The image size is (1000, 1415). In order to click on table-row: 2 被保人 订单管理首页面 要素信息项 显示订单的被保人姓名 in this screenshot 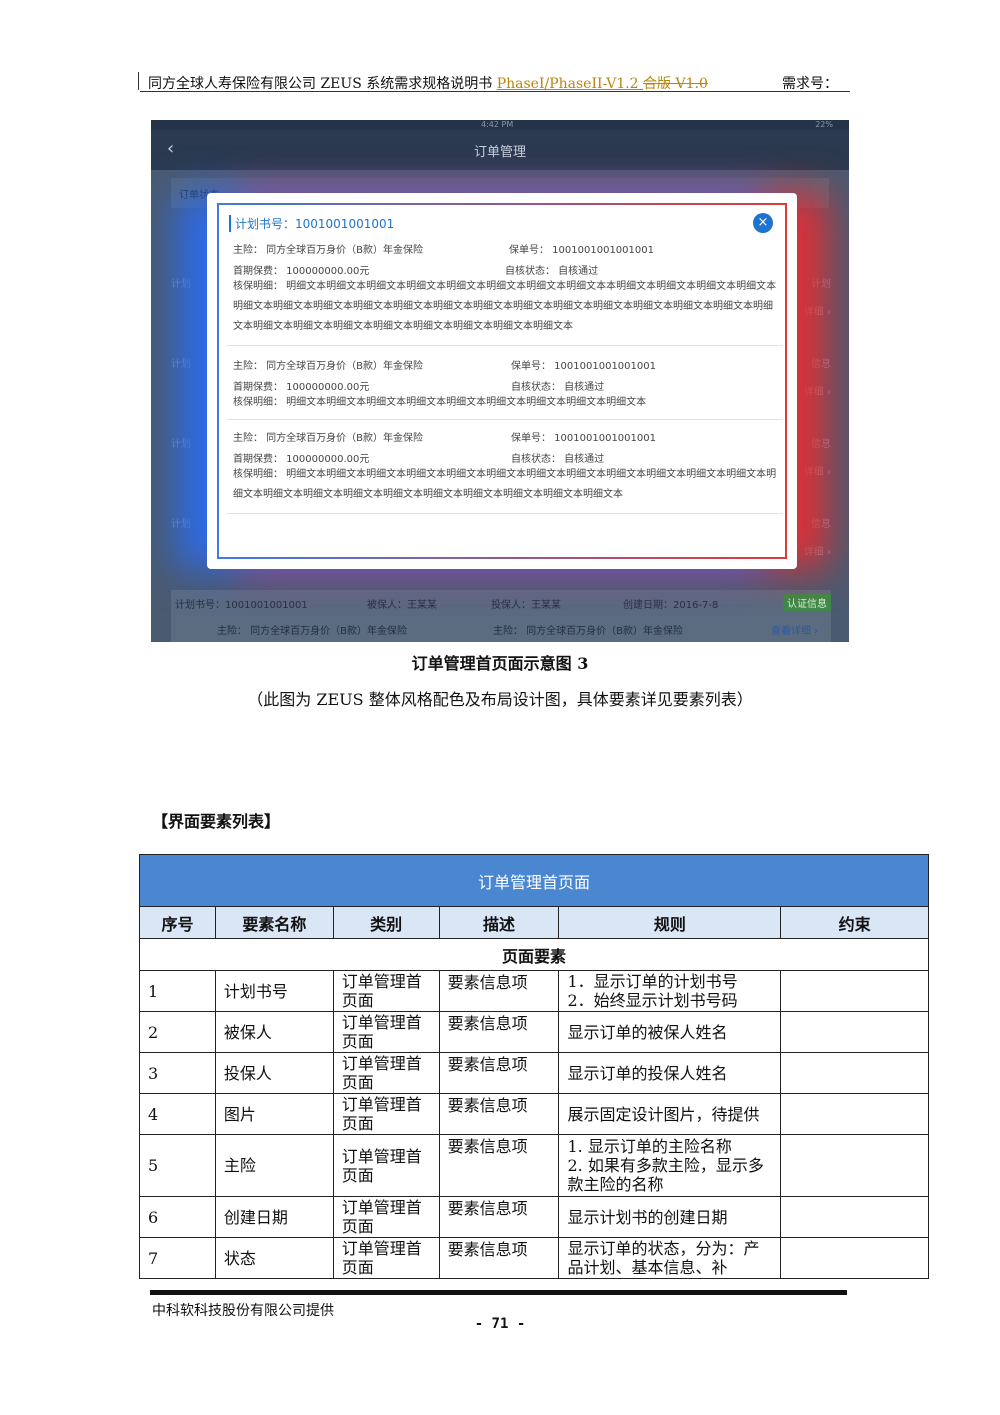, I will do `click(534, 1032)`.